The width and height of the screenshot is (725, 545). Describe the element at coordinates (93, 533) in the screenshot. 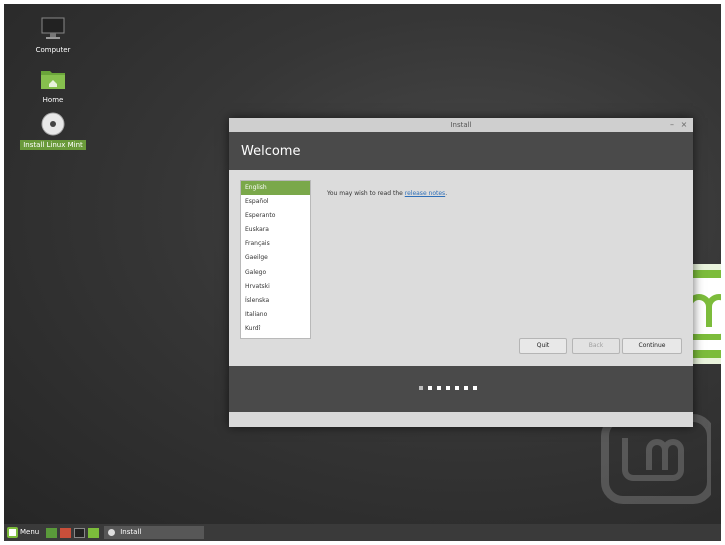

I see `files-icon` at that location.